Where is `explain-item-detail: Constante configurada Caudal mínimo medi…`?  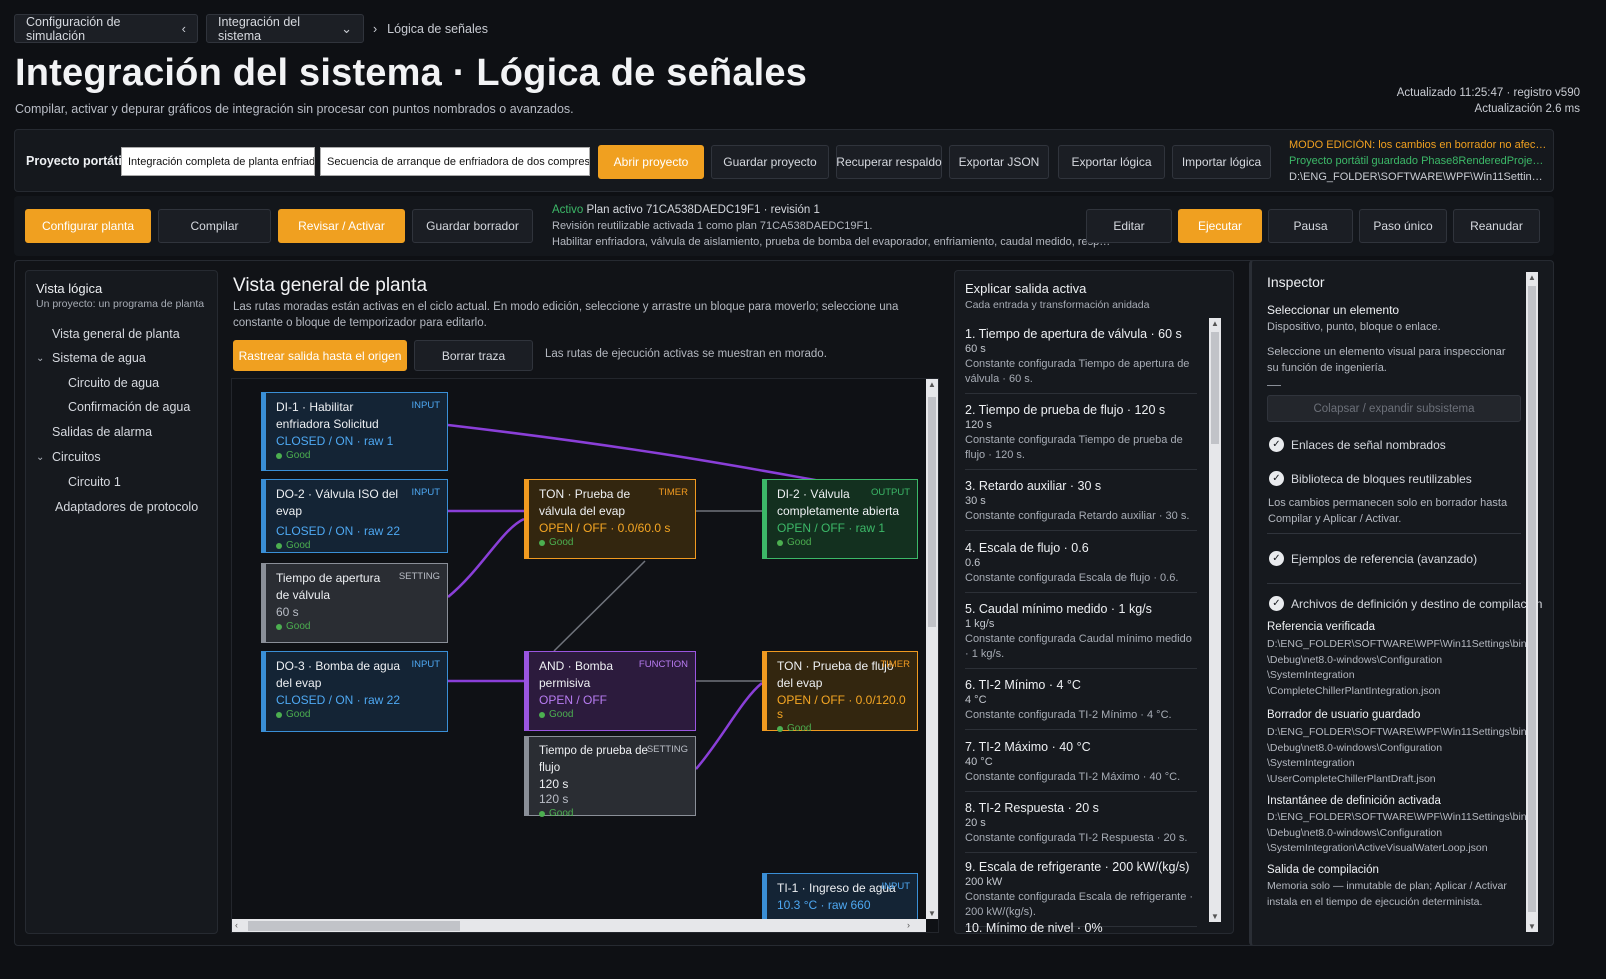 explain-item-detail: Constante configurada Caudal mínimo medi… is located at coordinates (1078, 646).